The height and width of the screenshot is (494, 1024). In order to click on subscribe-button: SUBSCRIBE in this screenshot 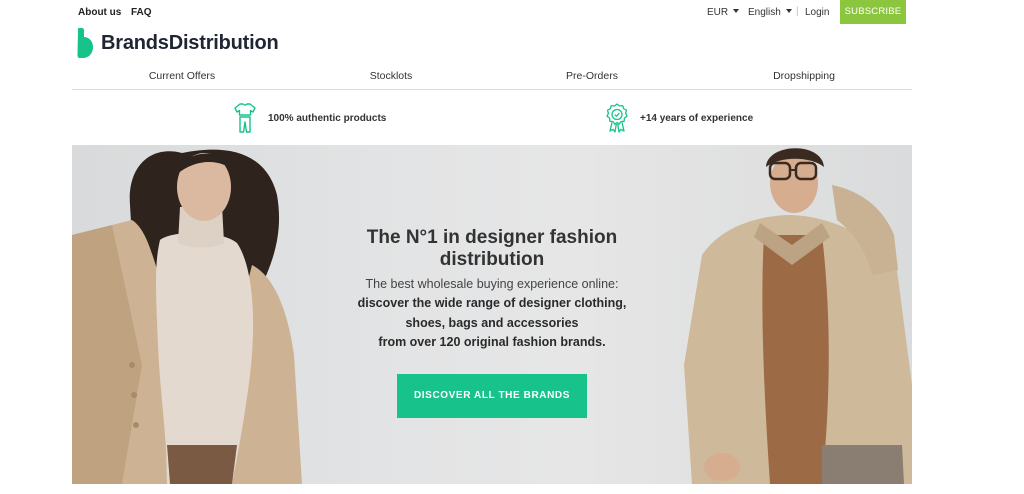, I will do `click(873, 12)`.